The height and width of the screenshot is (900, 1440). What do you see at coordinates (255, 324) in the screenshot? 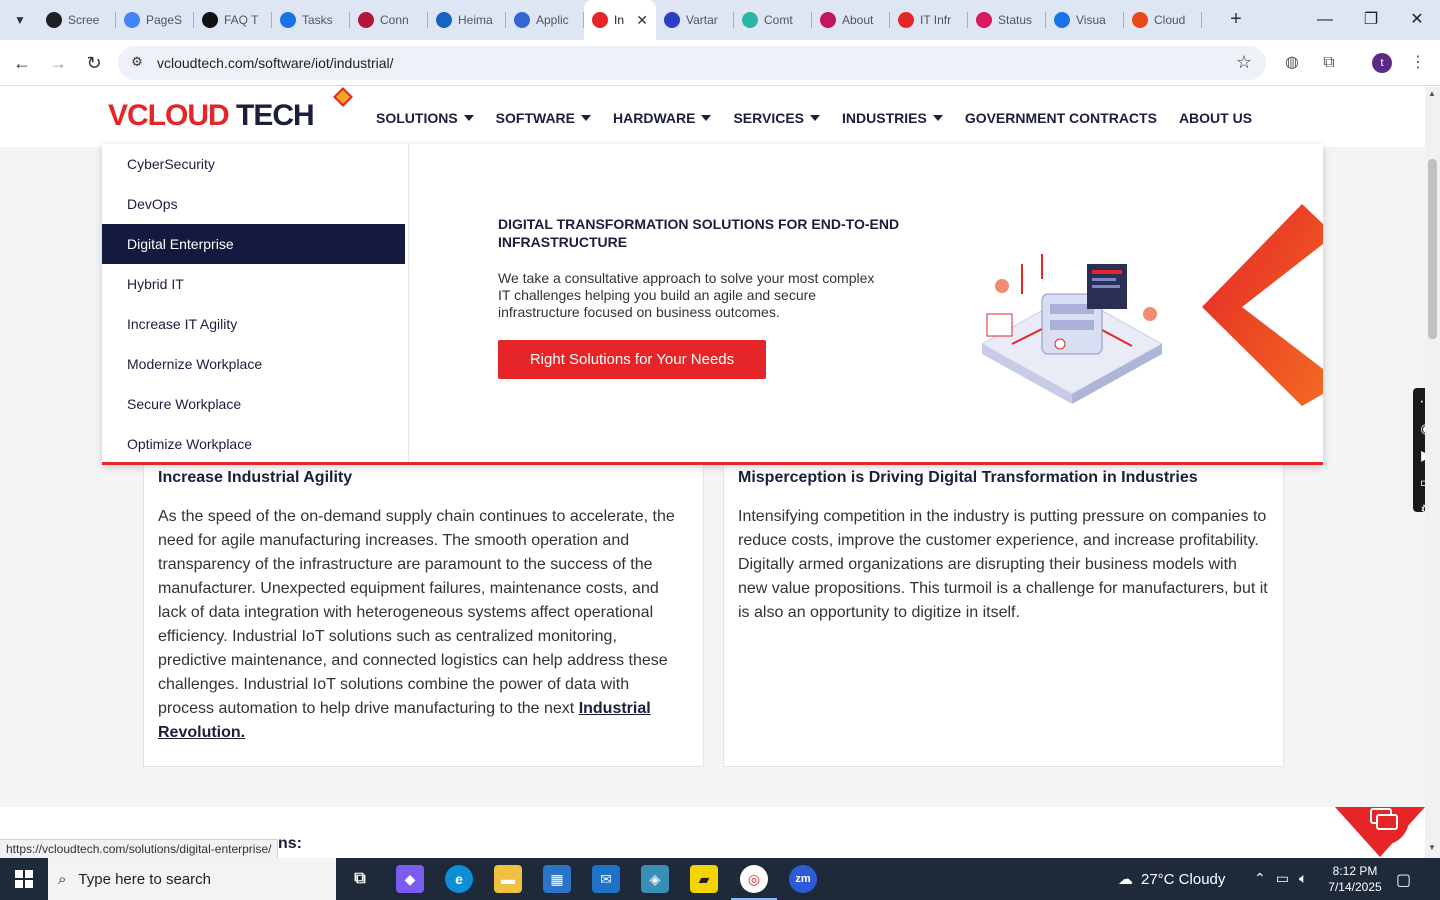
I see `menu-item-increase-it-agility: Increase IT Agility` at bounding box center [255, 324].